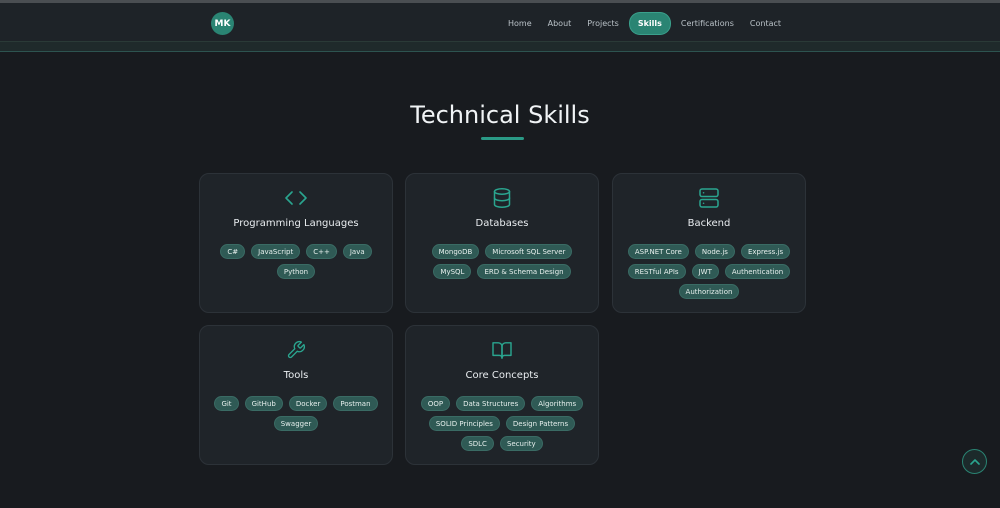 The image size is (1000, 508). Describe the element at coordinates (308, 403) in the screenshot. I see `skill-chip: Docker` at that location.